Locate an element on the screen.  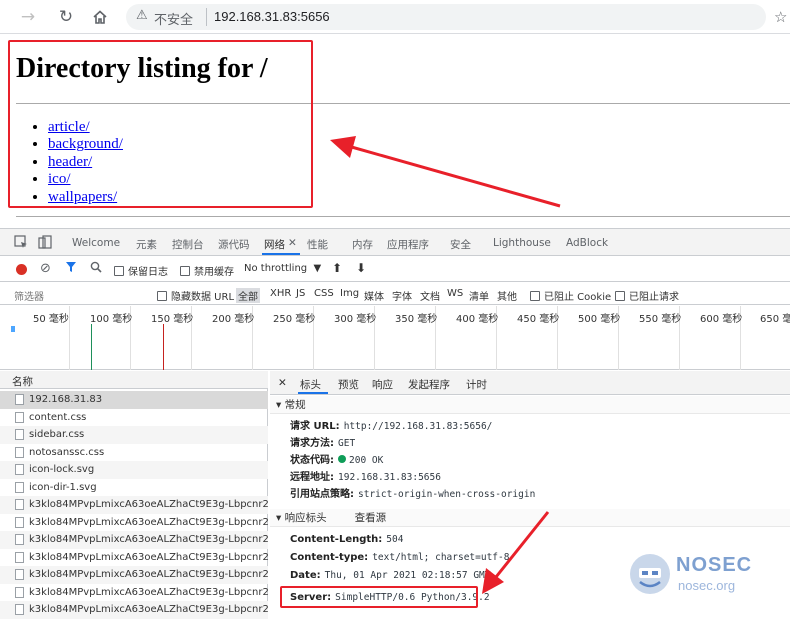
nosec-watermark: NOSEC nosec.org is located at coordinates (698, 574).